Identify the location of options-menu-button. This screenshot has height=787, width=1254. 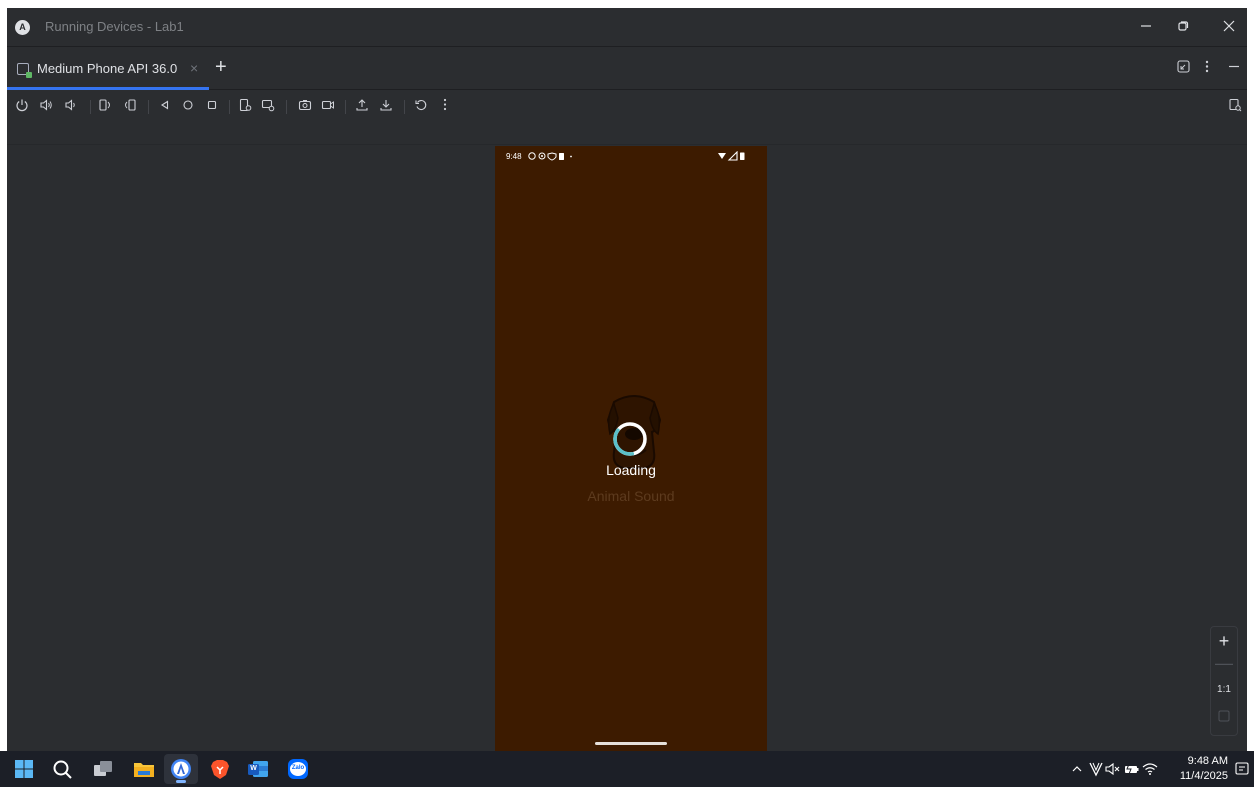
(1207, 68).